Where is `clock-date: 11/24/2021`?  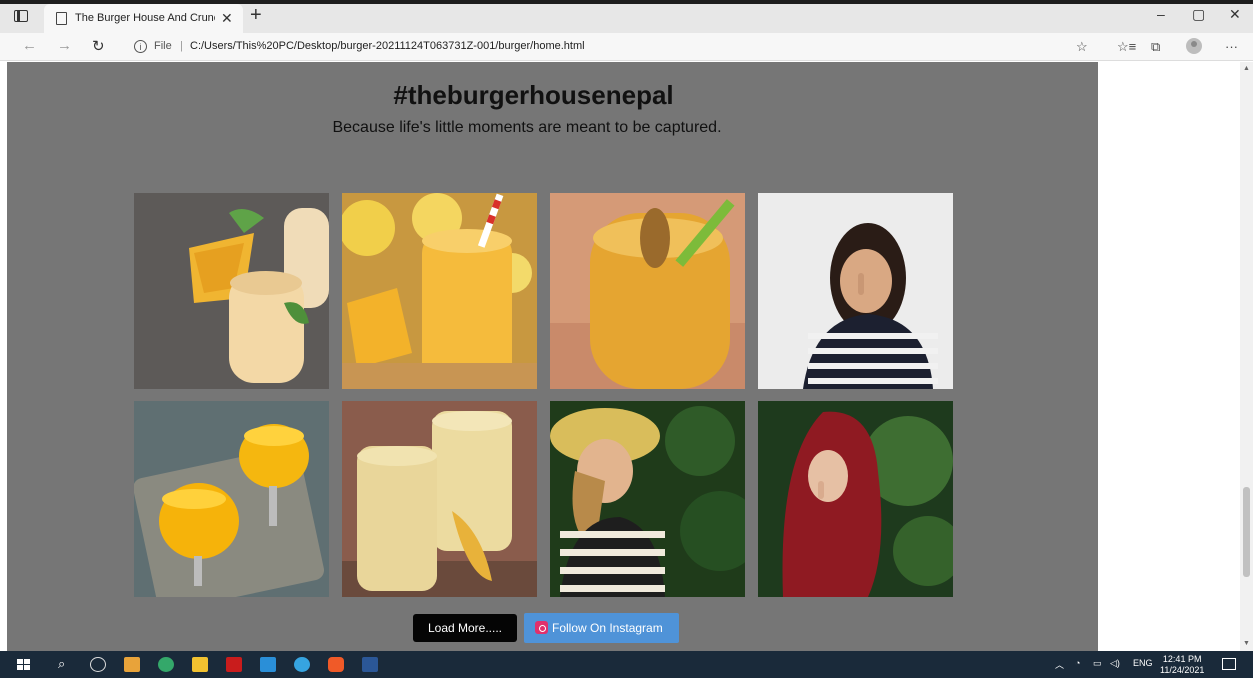
clock-date: 11/24/2021 is located at coordinates (1182, 670).